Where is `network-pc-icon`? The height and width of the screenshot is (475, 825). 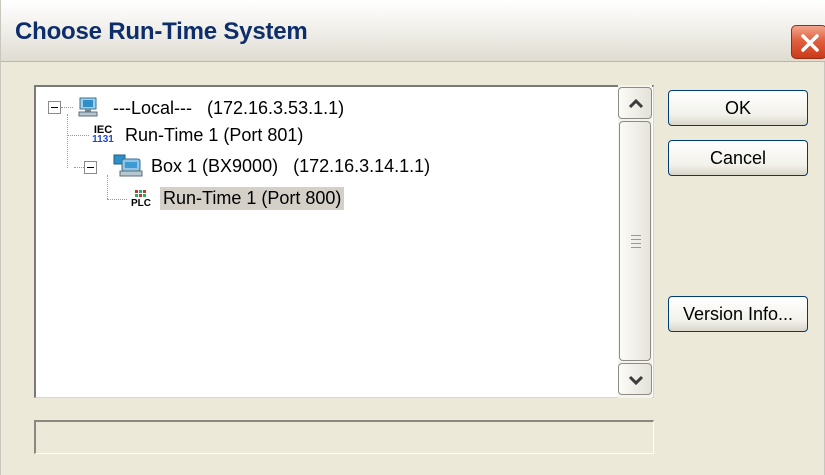
network-pc-icon is located at coordinates (88, 107).